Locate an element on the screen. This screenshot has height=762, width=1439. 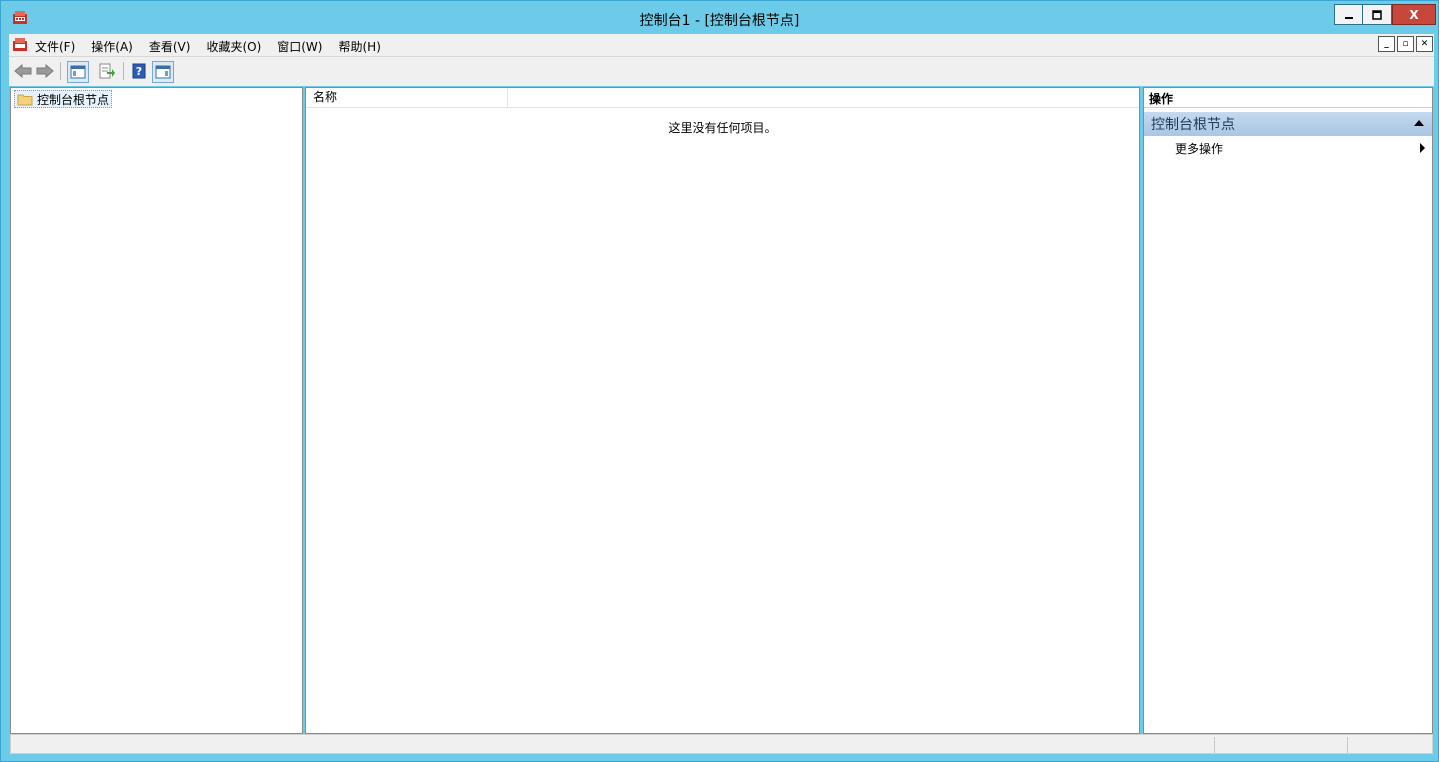
menu-file: 文件(F) is located at coordinates (55, 46).